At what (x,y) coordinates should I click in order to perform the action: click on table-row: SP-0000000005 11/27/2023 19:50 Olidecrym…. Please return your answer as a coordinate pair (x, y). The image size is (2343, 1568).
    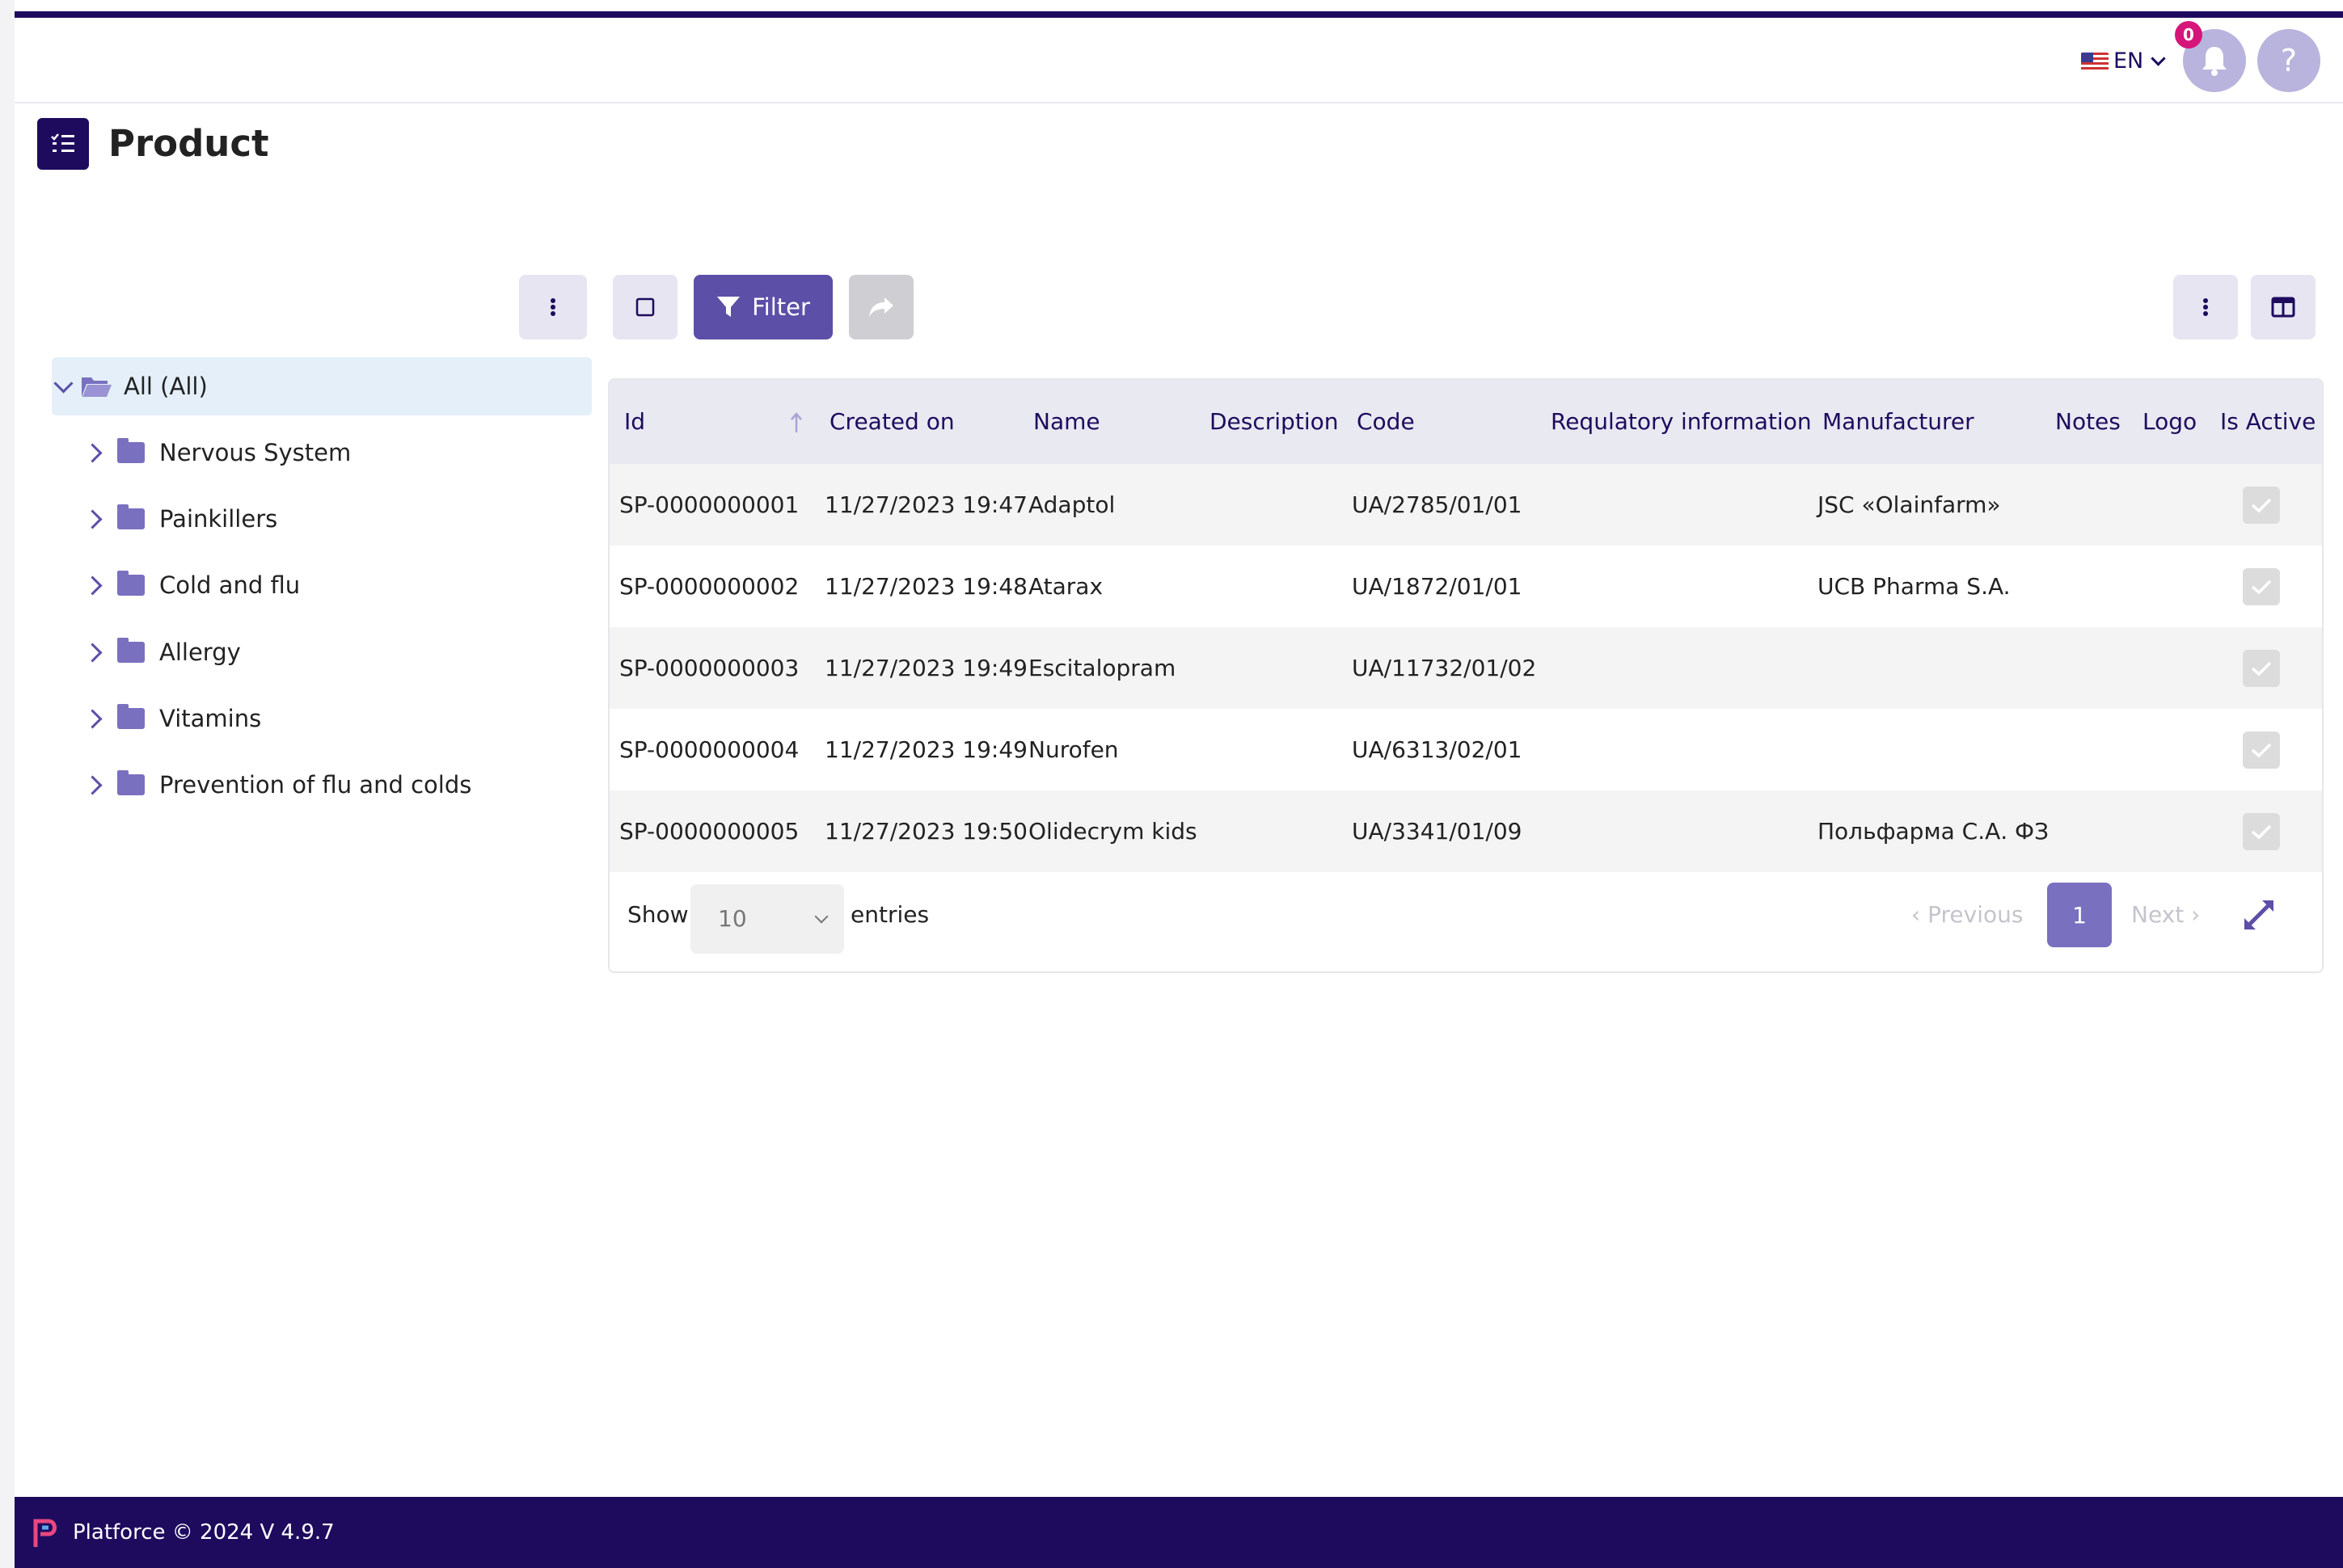
    Looking at the image, I should click on (1466, 831).